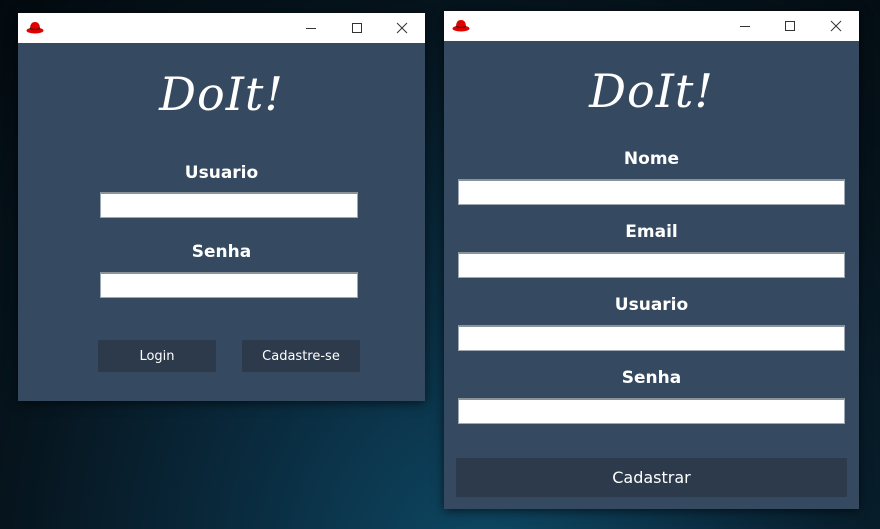 Image resolution: width=880 pixels, height=529 pixels. Describe the element at coordinates (157, 356) in the screenshot. I see `login-button: Login` at that location.